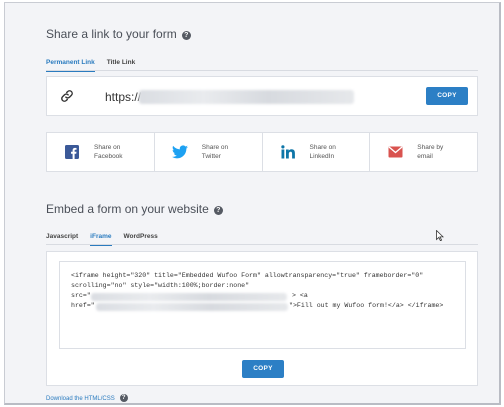 The height and width of the screenshot is (407, 504). I want to click on share-section-title: Share a link to your form?, so click(118, 34).